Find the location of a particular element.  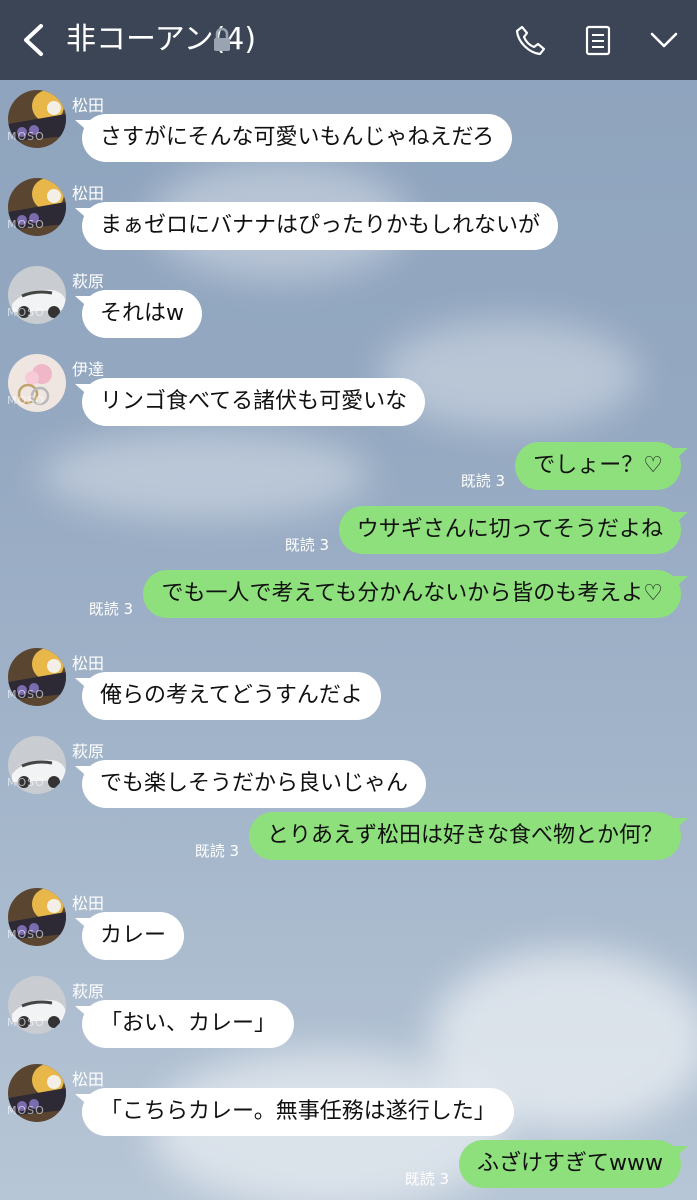

message-bubble: ふざけすぎてwww is located at coordinates (570, 1164).